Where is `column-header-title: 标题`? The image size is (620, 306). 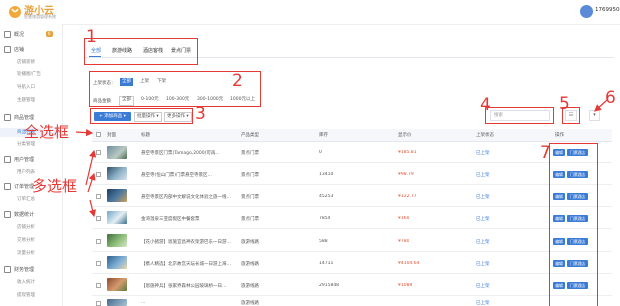
column-header-title: 标题 is located at coordinates (145, 135).